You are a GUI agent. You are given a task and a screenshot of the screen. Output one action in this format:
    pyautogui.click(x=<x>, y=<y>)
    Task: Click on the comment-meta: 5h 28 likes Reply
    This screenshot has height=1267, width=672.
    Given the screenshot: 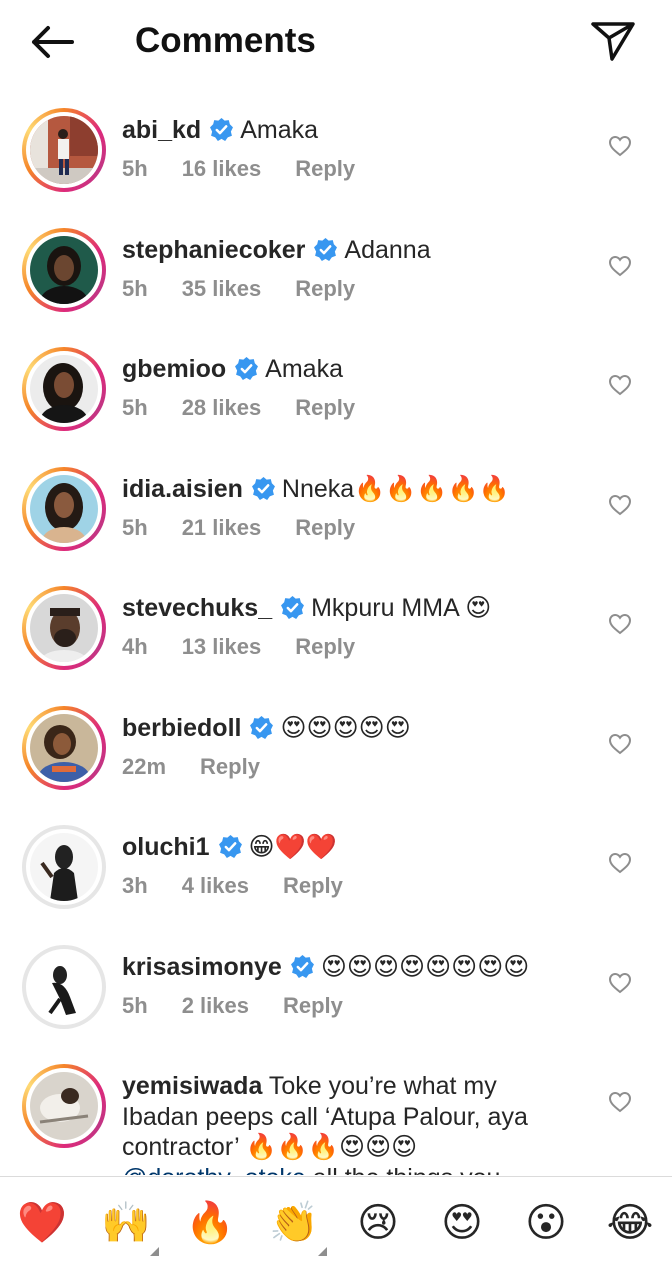 What is the action you would take?
    pyautogui.click(x=255, y=408)
    